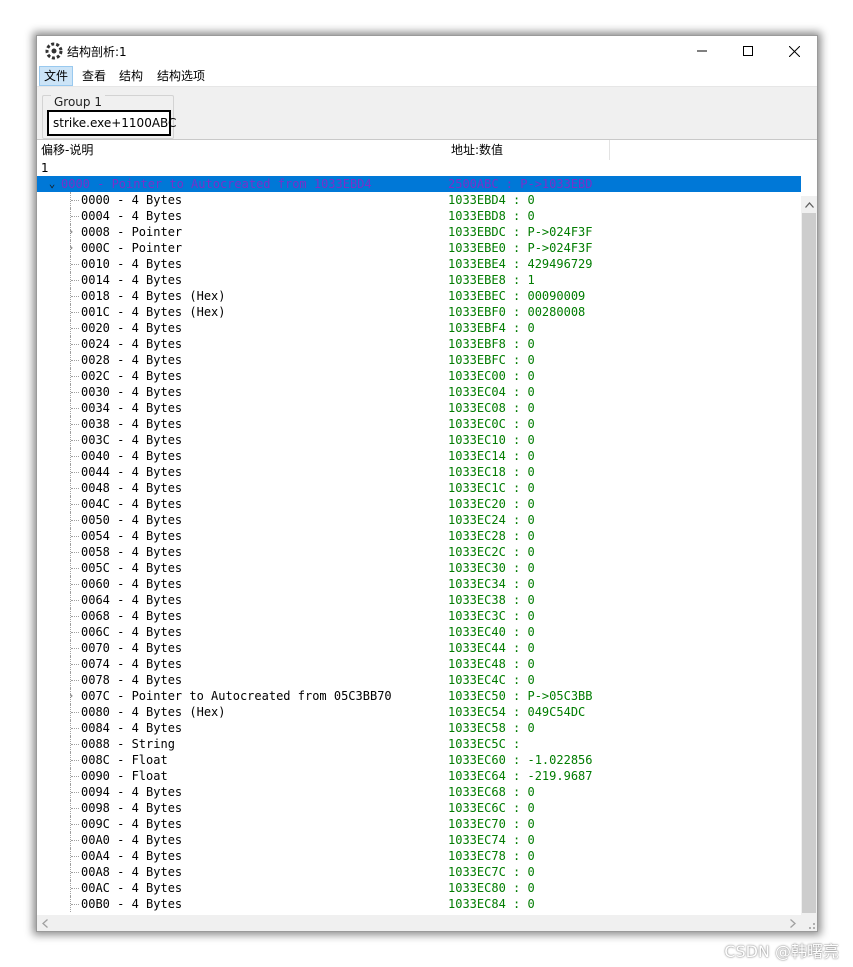 This screenshot has width=853, height=967. Describe the element at coordinates (812, 926) in the screenshot. I see `resize-grip-icon` at that location.